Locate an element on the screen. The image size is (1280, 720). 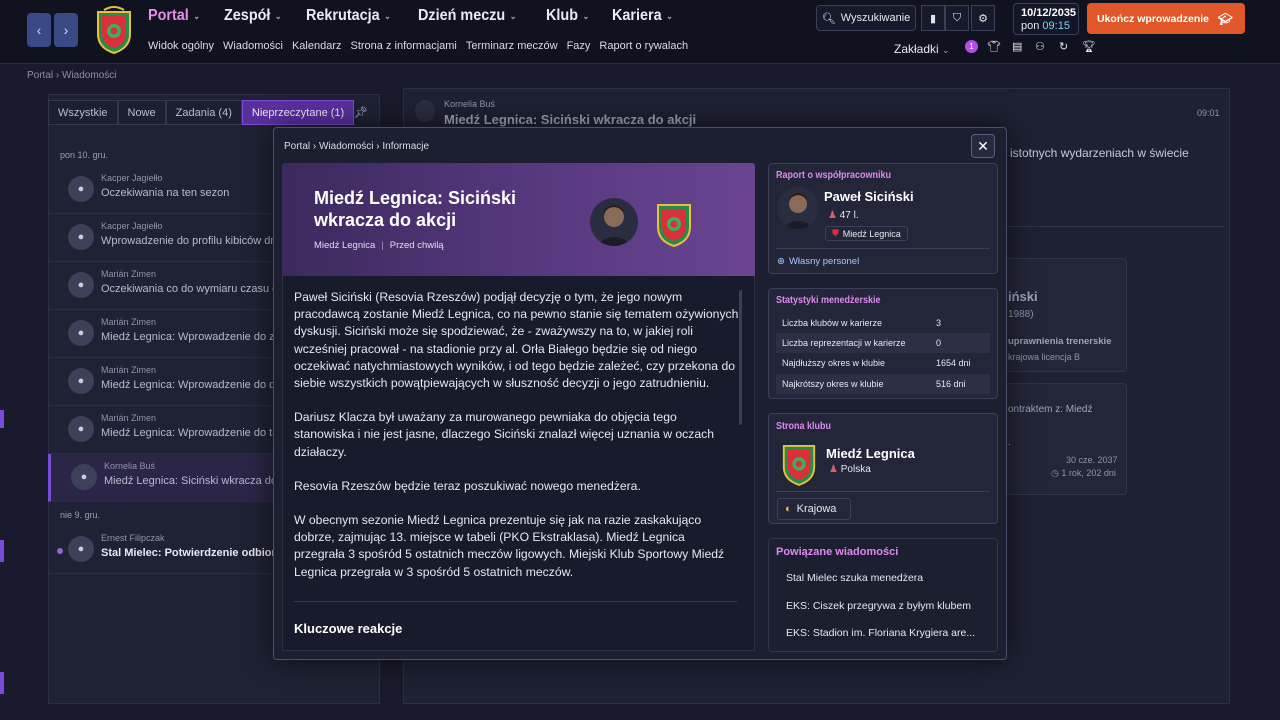
submenu-phases: Fazy is located at coordinates (579, 46).